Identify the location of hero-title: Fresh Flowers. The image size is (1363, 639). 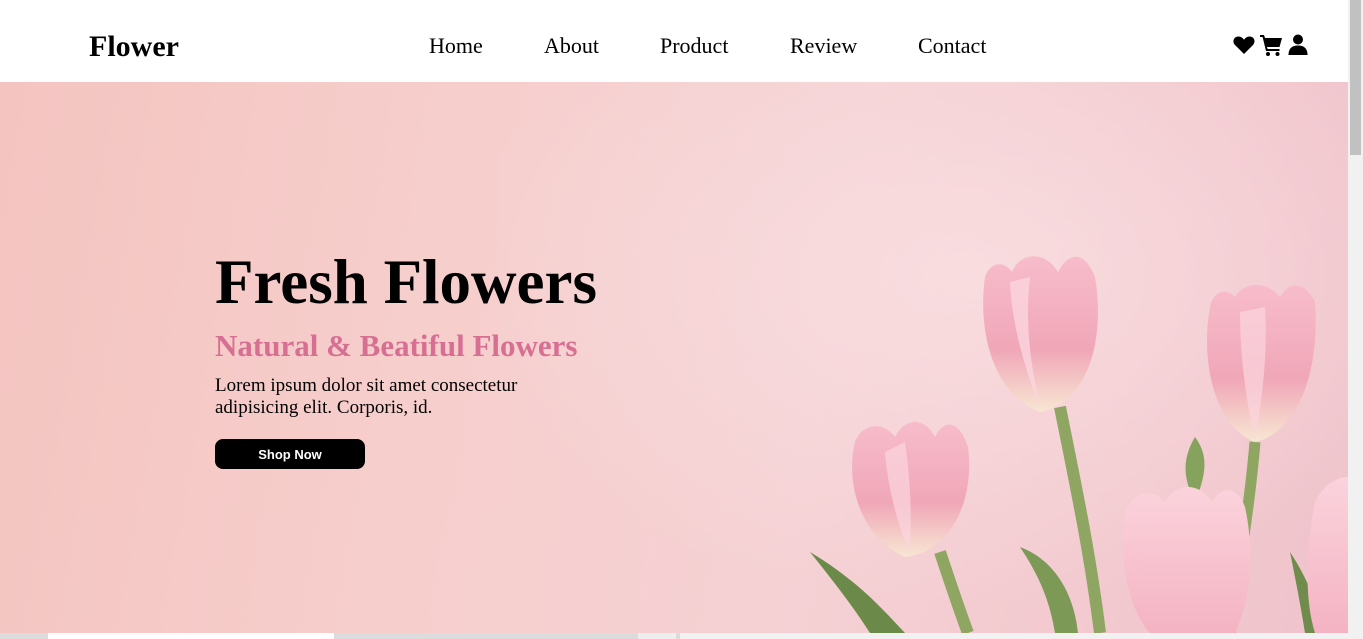
(406, 282).